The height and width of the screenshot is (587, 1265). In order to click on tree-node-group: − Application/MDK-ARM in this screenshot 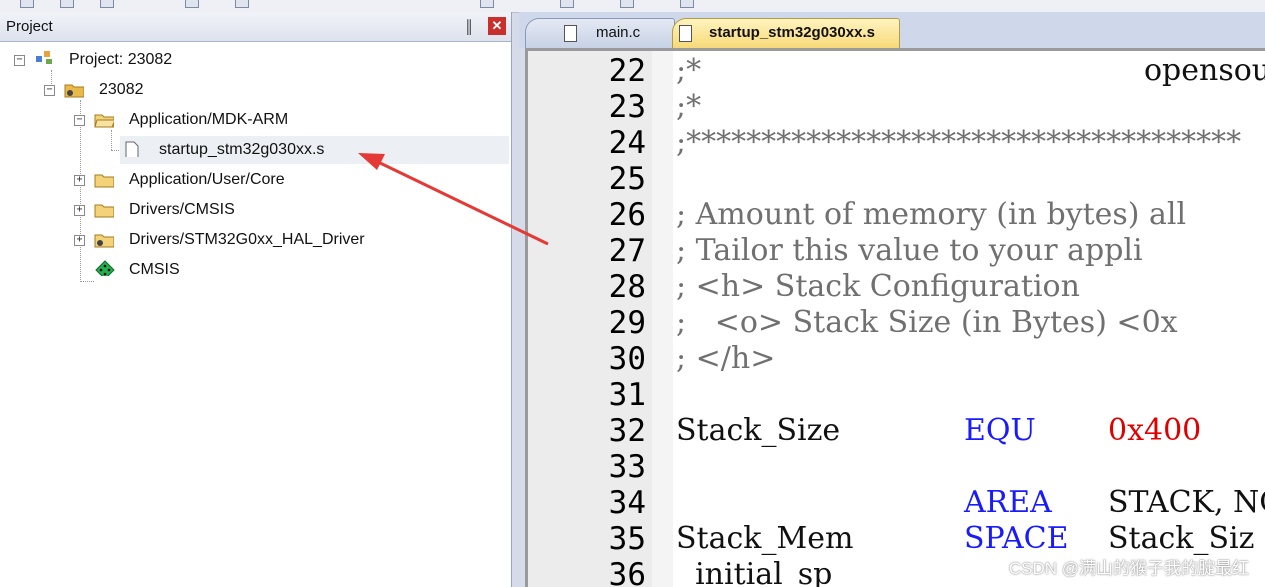, I will do `click(255, 120)`.